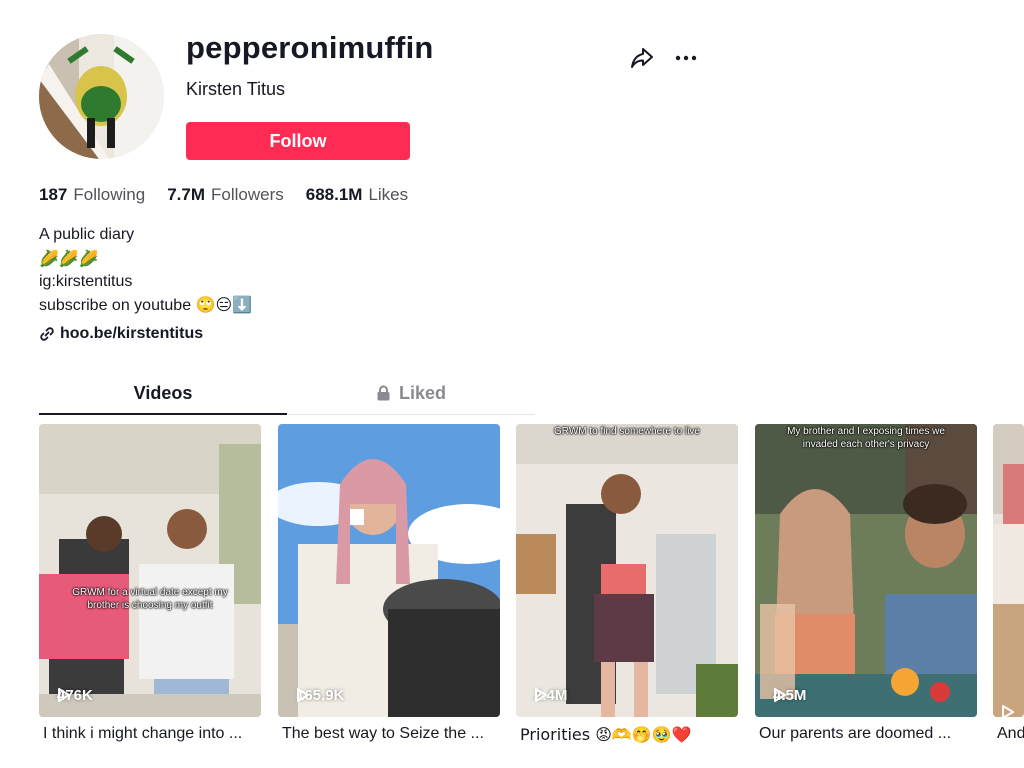  Describe the element at coordinates (789, 695) in the screenshot. I see `view-count: 4.5M` at that location.